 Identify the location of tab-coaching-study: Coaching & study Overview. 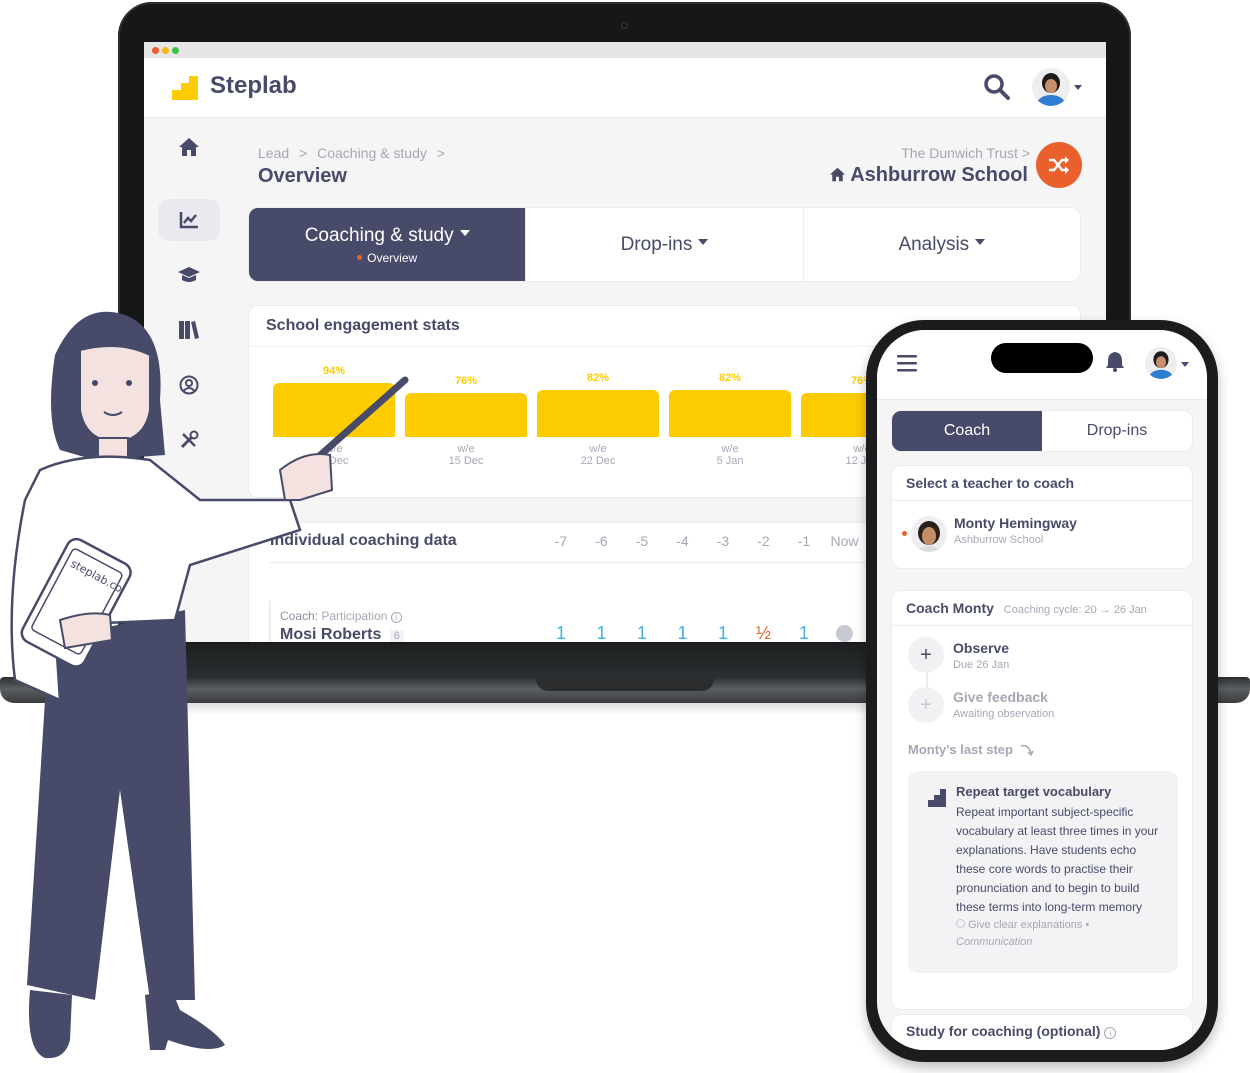
(387, 244).